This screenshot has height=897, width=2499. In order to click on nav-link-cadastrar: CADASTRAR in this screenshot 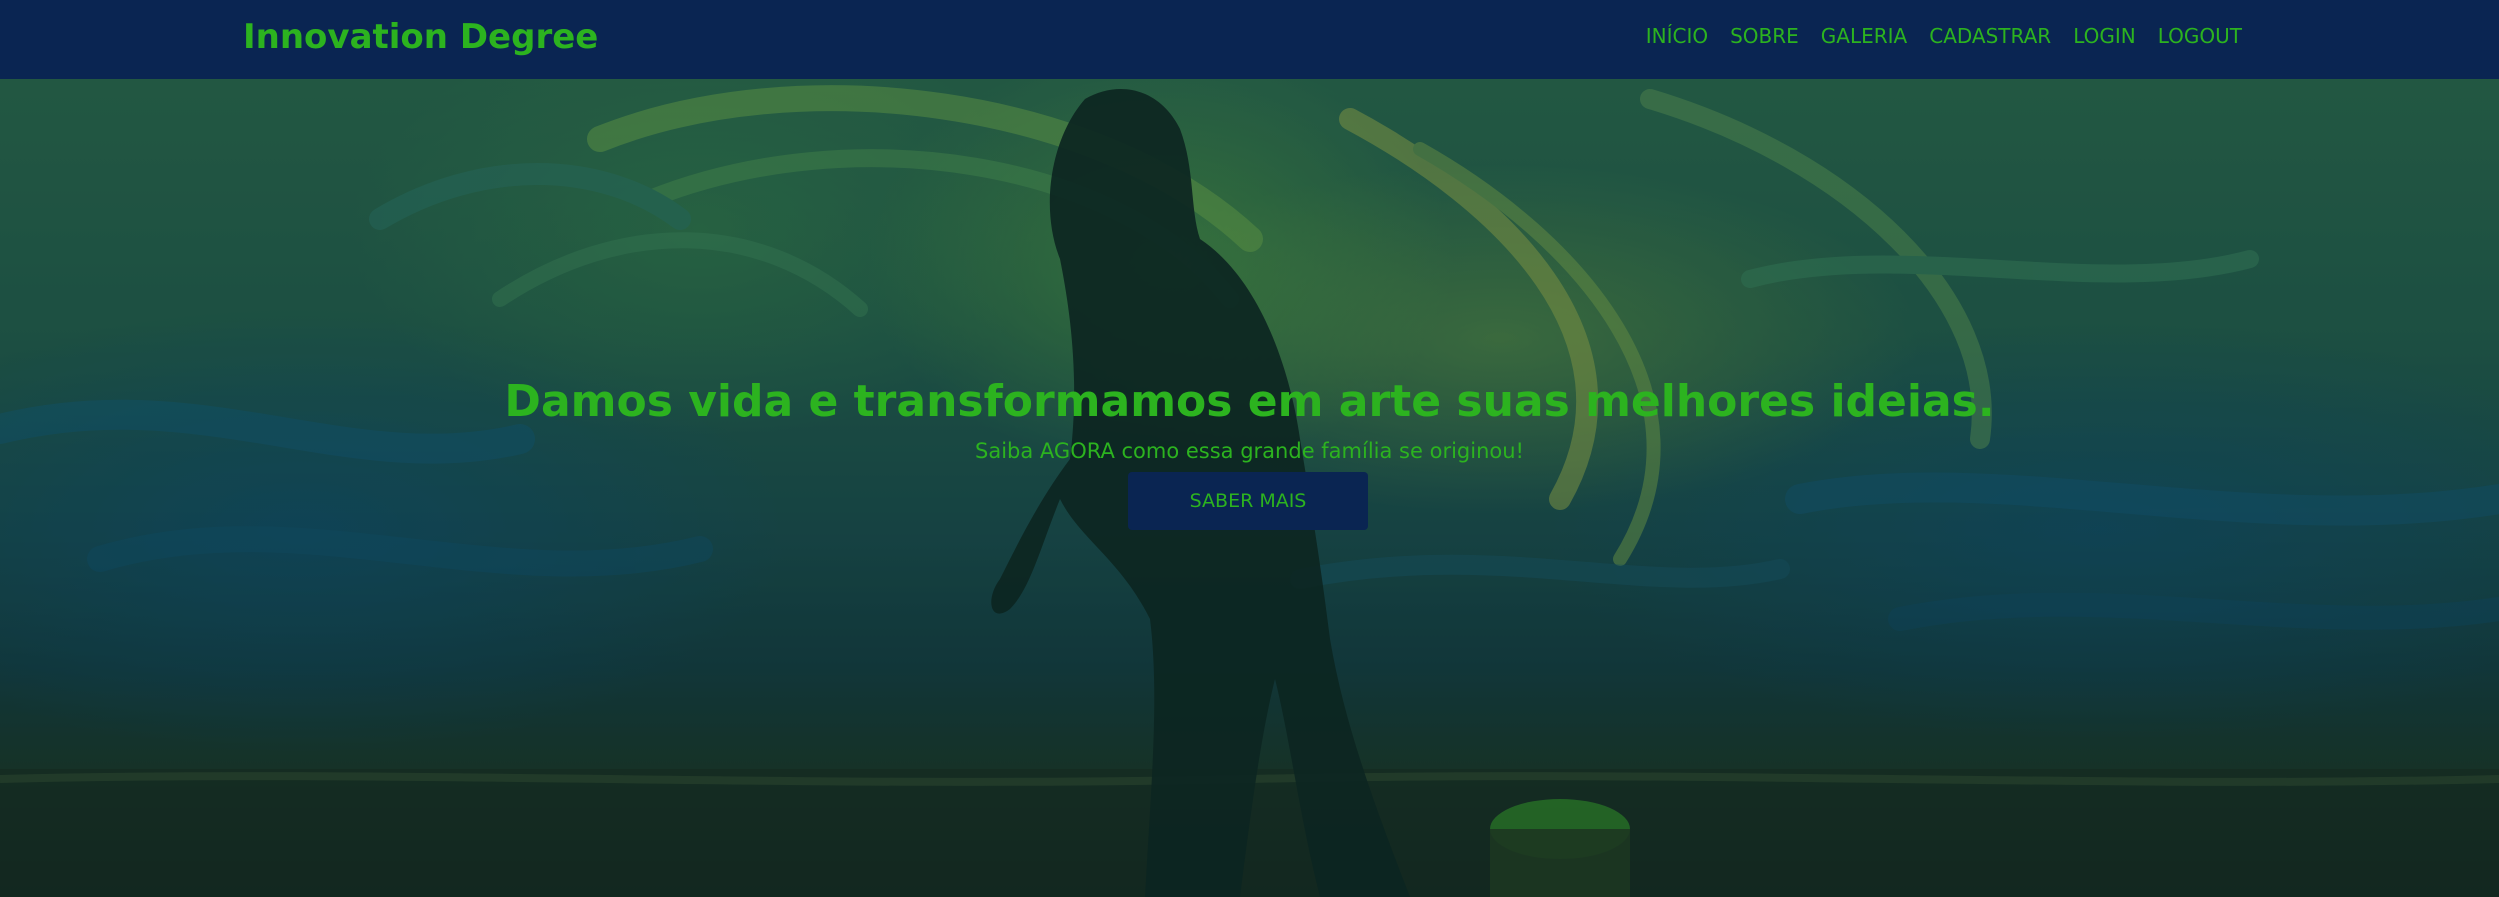, I will do `click(1990, 36)`.